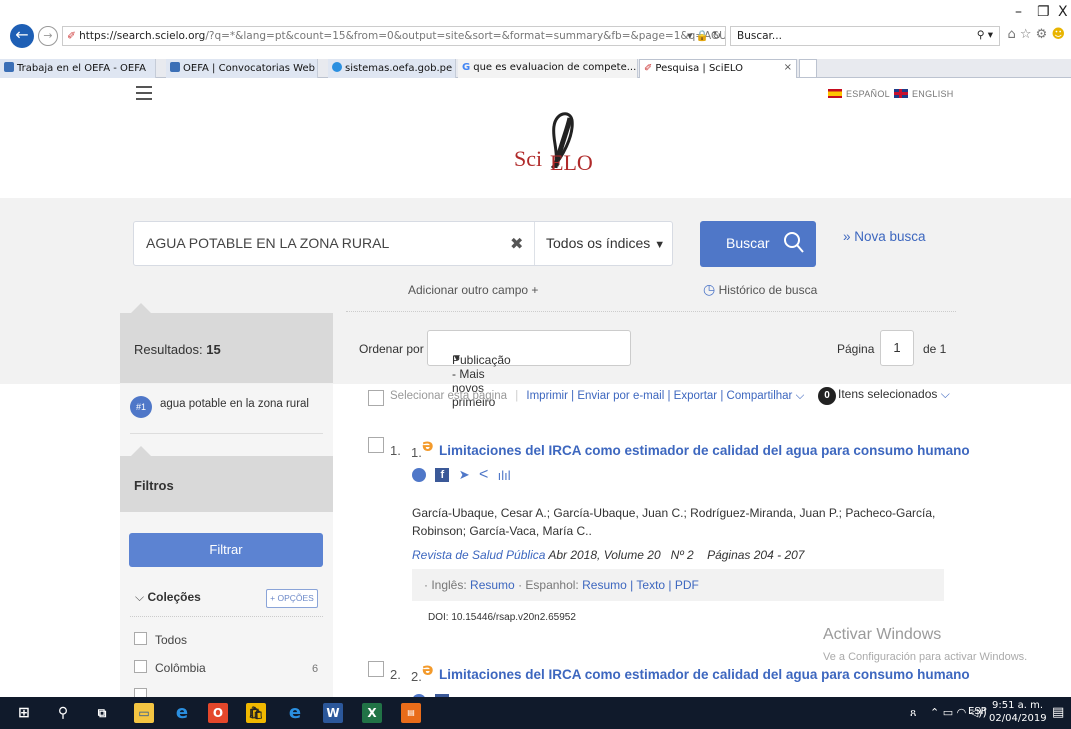 The image size is (1071, 729). I want to click on search-icon: ⚲ ▾, so click(985, 35).